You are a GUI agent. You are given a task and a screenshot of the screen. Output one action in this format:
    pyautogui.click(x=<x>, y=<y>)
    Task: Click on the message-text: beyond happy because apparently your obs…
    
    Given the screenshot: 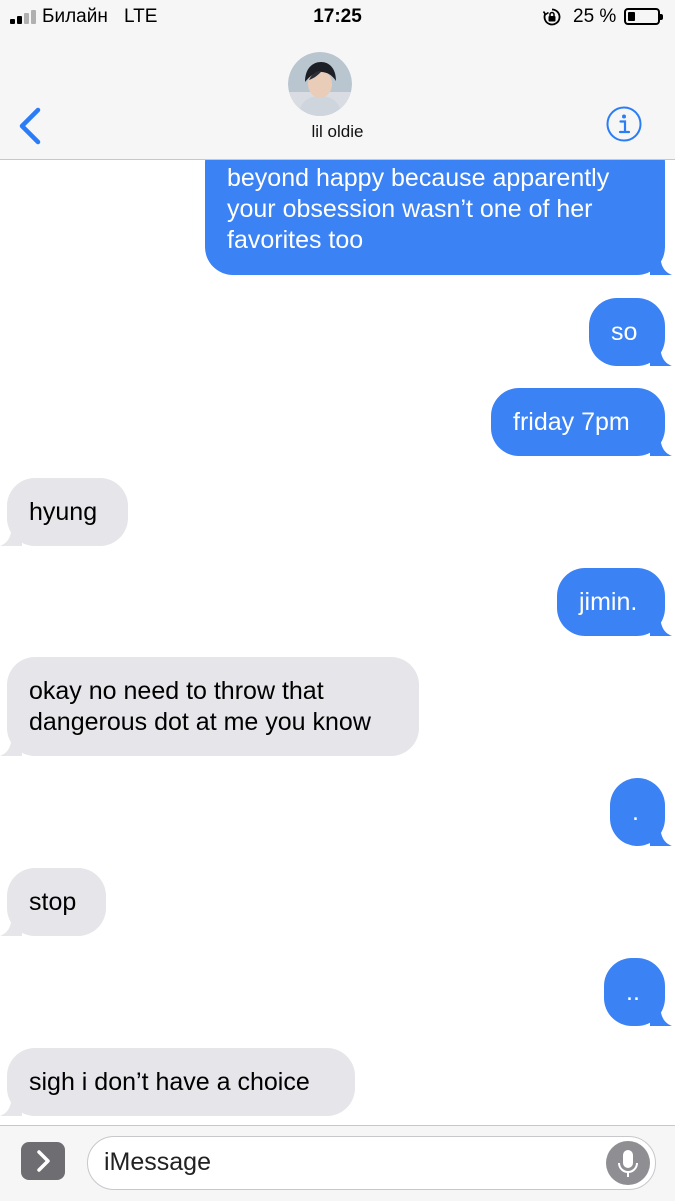 What is the action you would take?
    pyautogui.click(x=418, y=209)
    